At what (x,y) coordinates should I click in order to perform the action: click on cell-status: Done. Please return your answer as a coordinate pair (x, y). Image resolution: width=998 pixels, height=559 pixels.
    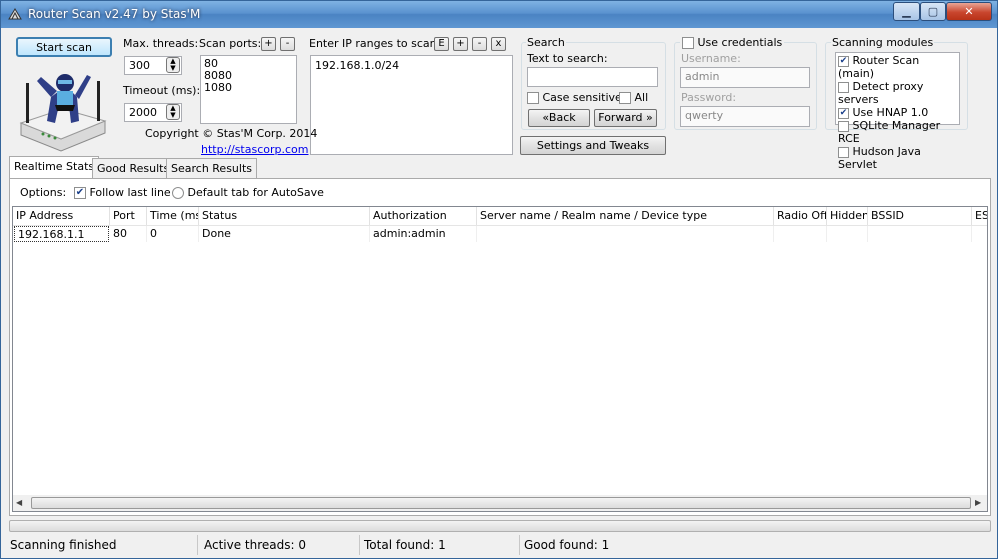
    Looking at the image, I should click on (284, 234).